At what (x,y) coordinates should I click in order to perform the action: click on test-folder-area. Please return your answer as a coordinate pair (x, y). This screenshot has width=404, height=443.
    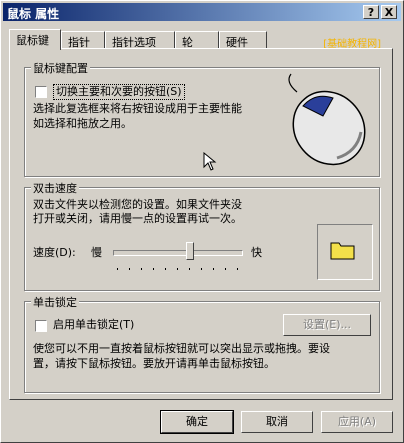
    Looking at the image, I should click on (345, 252).